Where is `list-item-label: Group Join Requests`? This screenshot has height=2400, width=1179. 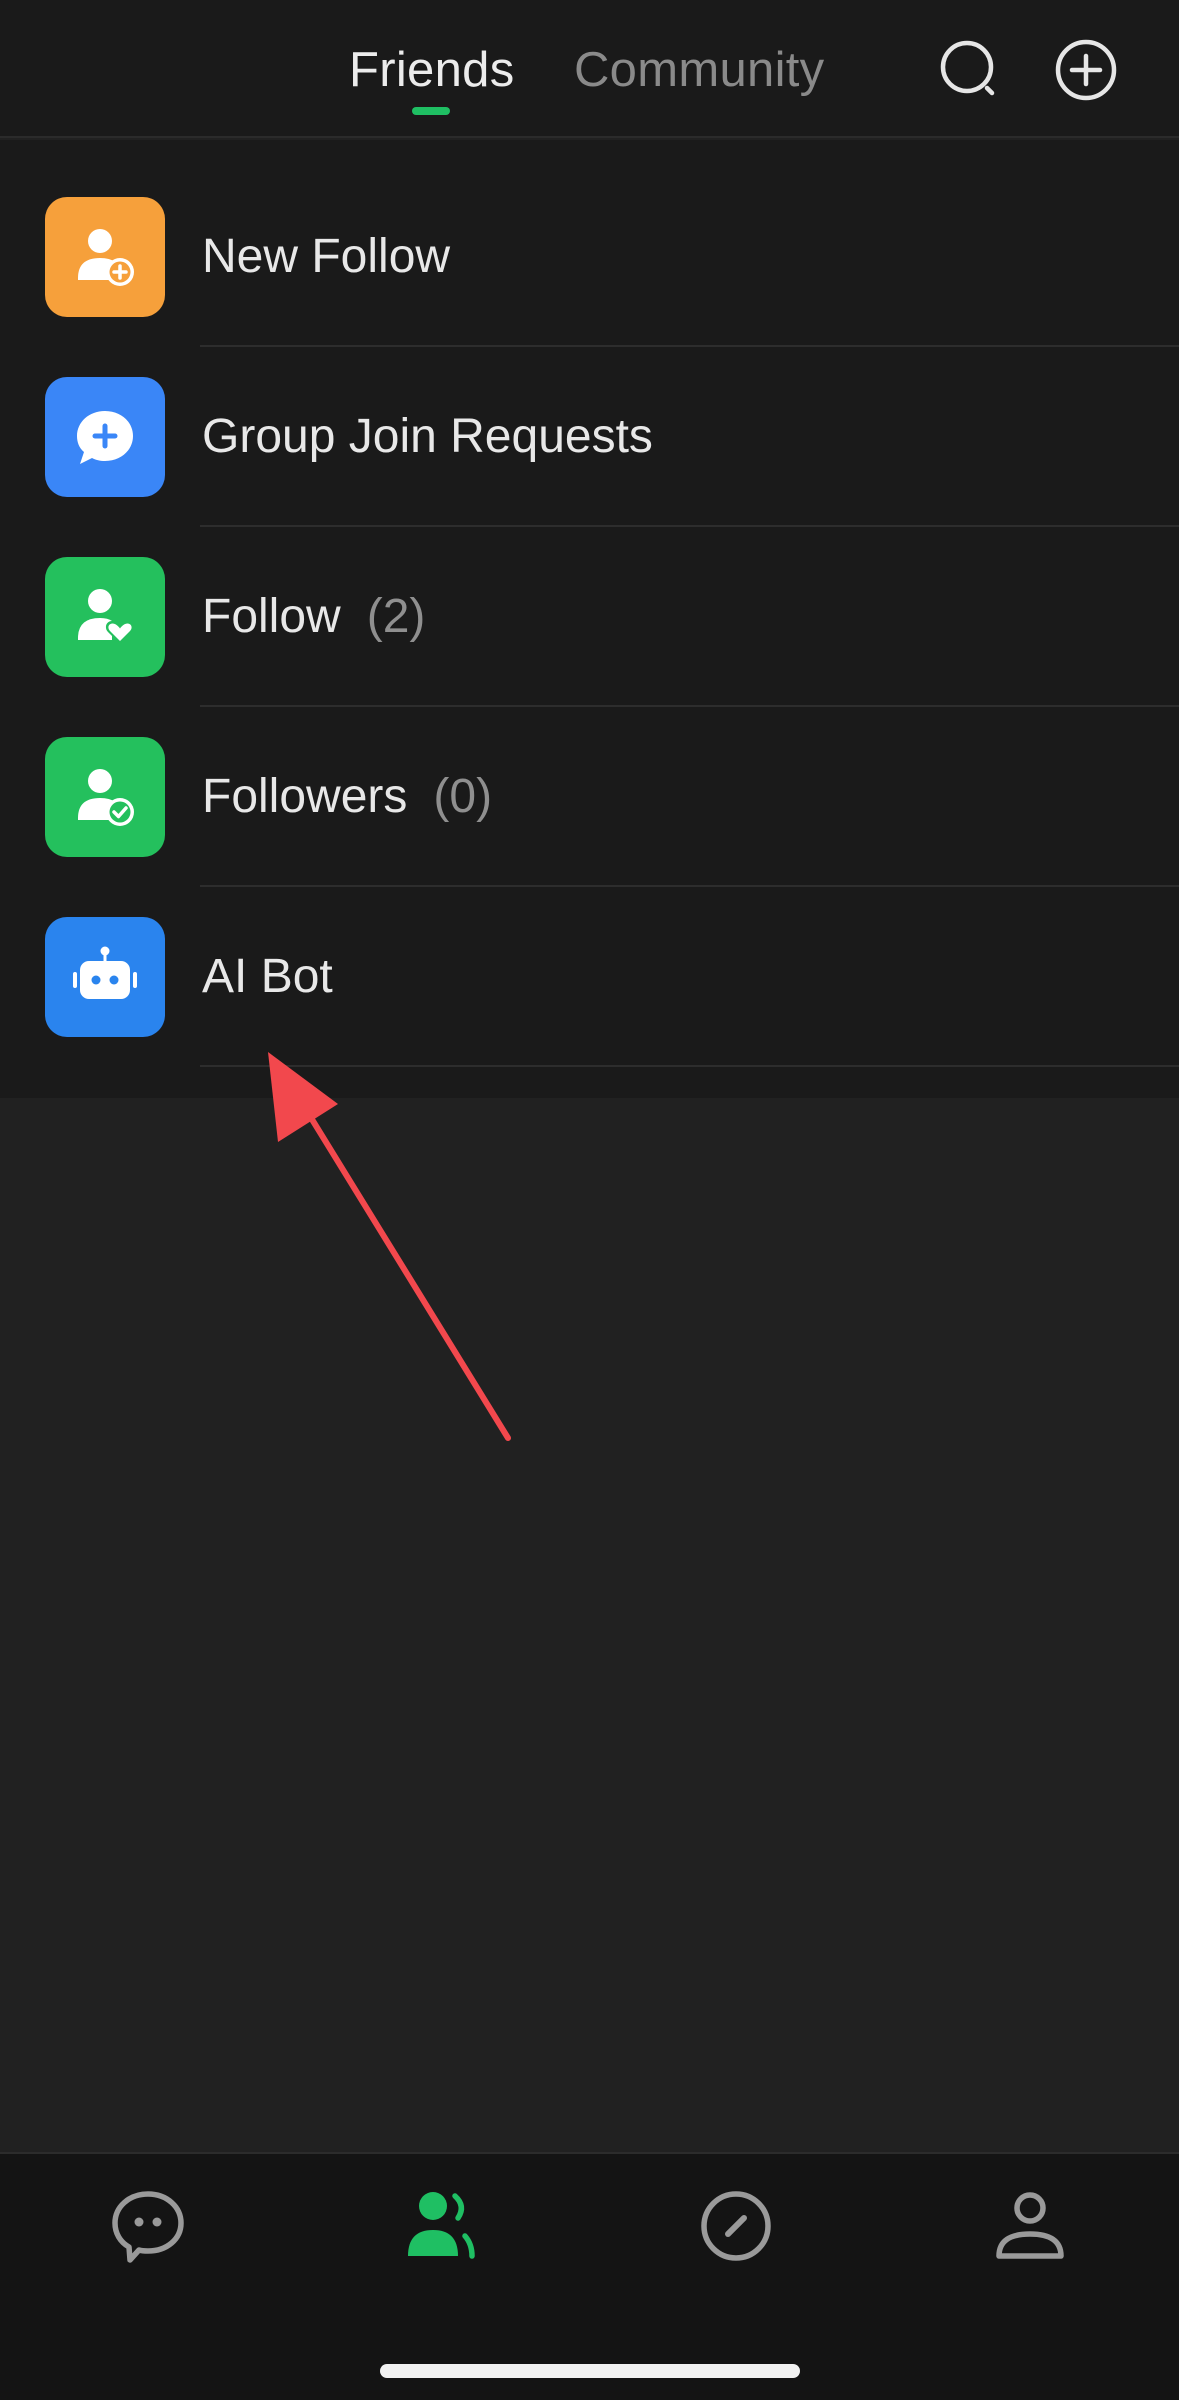 list-item-label: Group Join Requests is located at coordinates (427, 436).